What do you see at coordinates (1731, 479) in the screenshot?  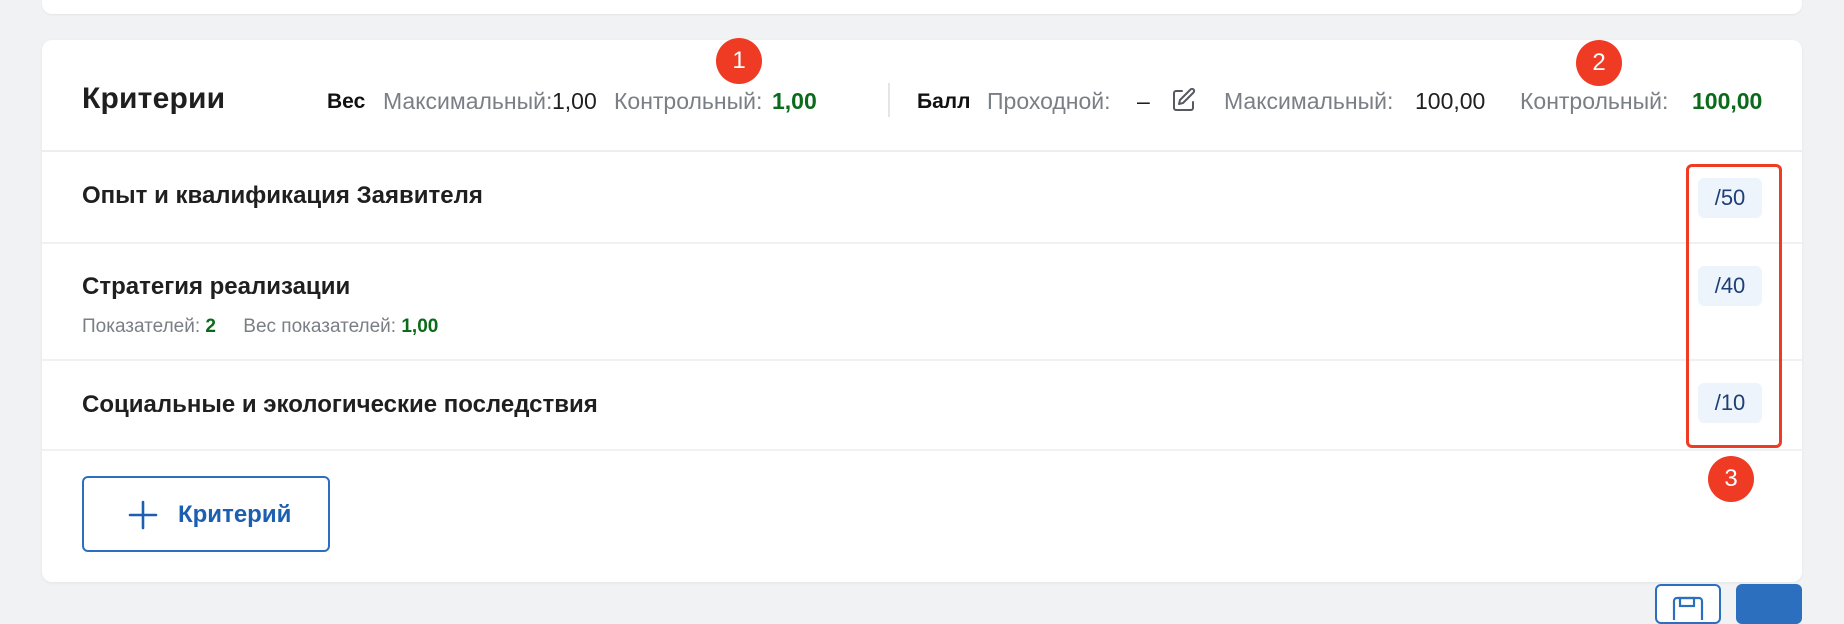 I see `annotation-marker-3: 3` at bounding box center [1731, 479].